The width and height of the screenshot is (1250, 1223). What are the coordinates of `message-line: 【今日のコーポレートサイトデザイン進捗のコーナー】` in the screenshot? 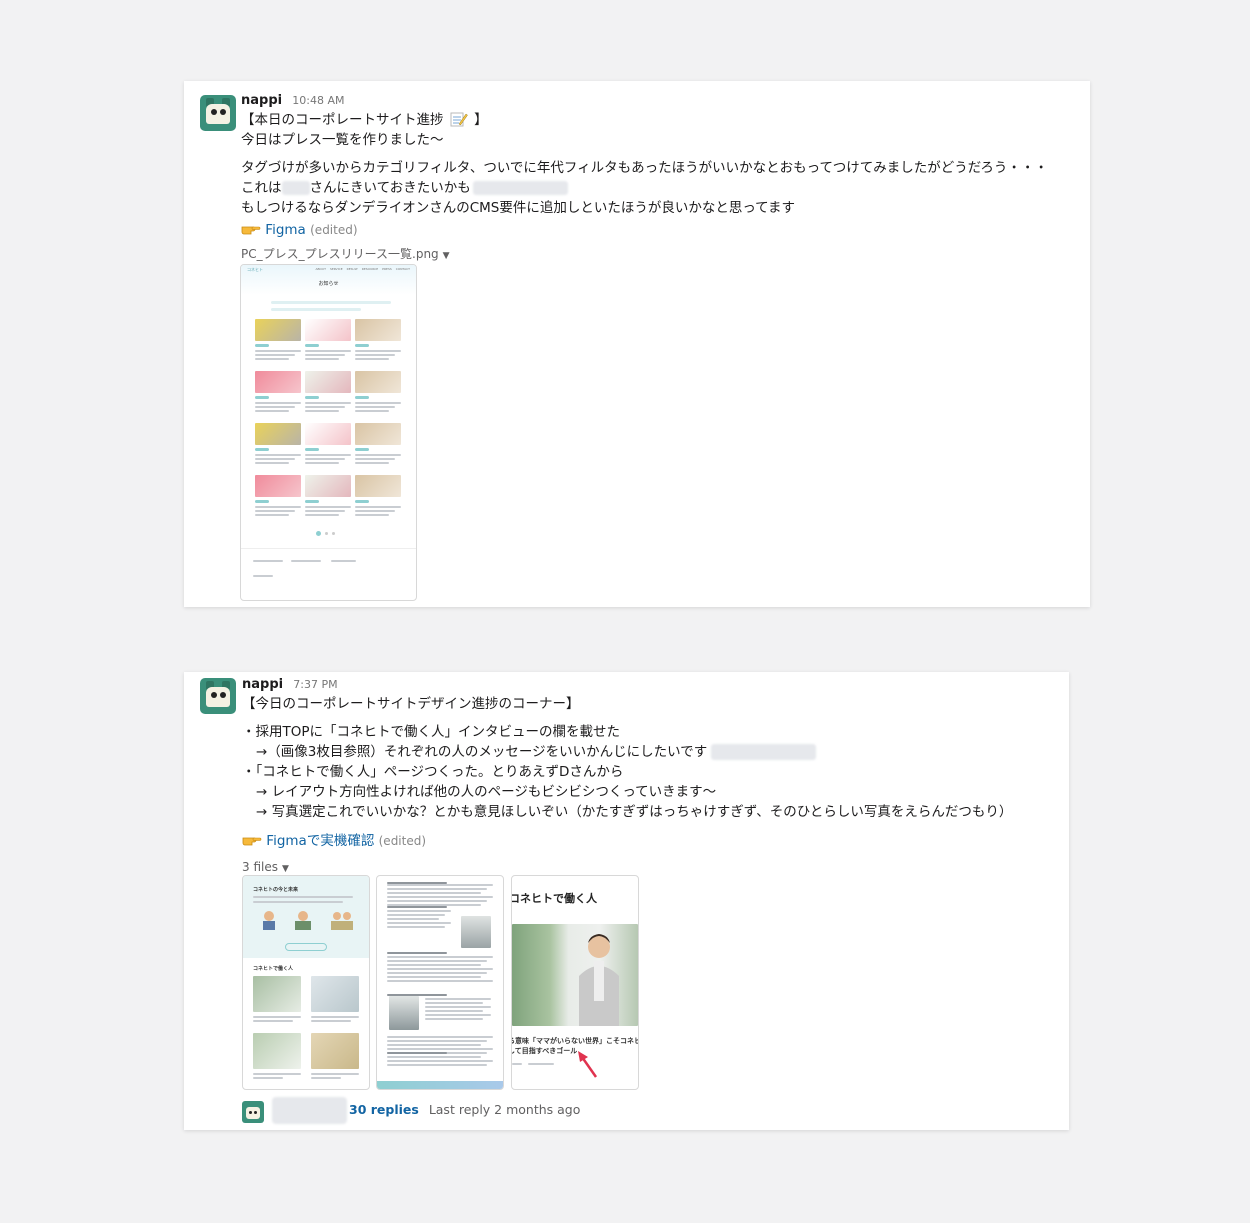 It's located at (411, 704).